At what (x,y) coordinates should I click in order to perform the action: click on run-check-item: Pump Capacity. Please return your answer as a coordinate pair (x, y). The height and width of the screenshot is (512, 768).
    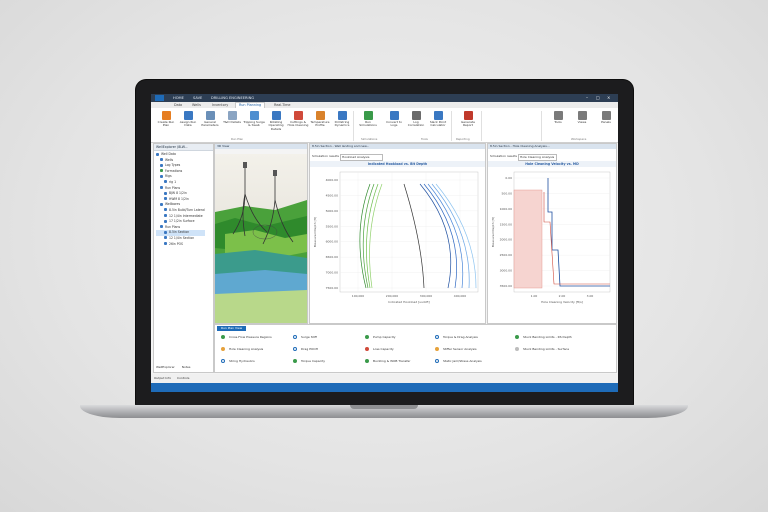
    Looking at the image, I should click on (380, 337).